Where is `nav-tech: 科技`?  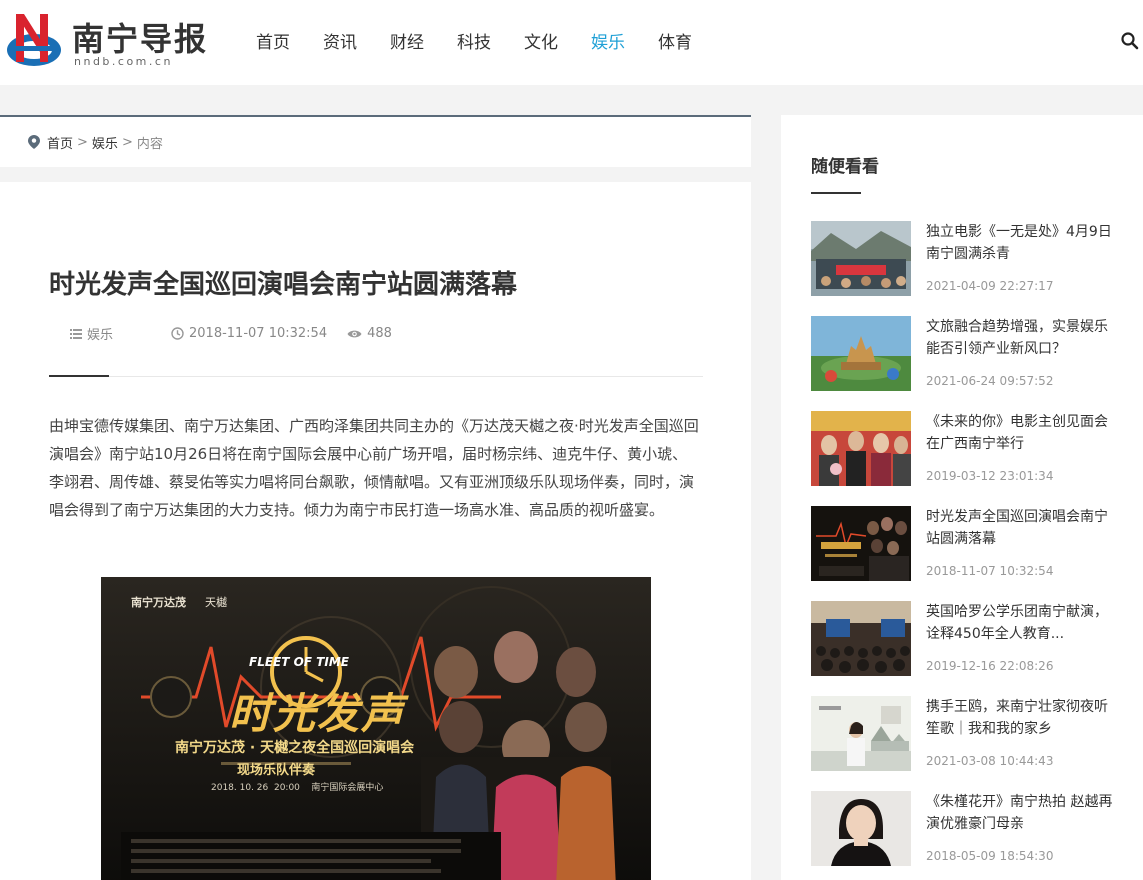 nav-tech: 科技 is located at coordinates (474, 40).